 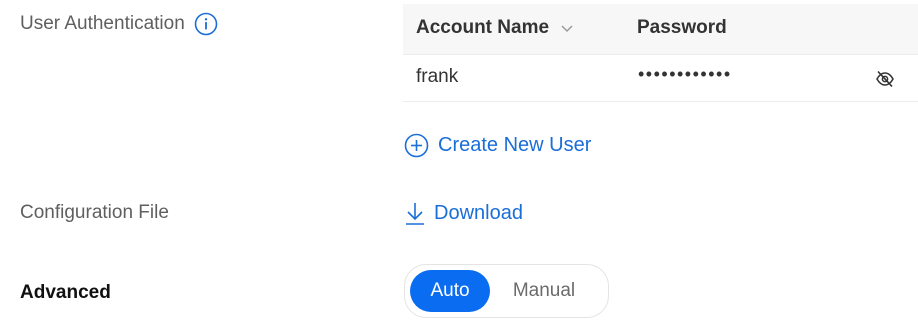 I want to click on password-cell: ••••••••••••, so click(x=685, y=74).